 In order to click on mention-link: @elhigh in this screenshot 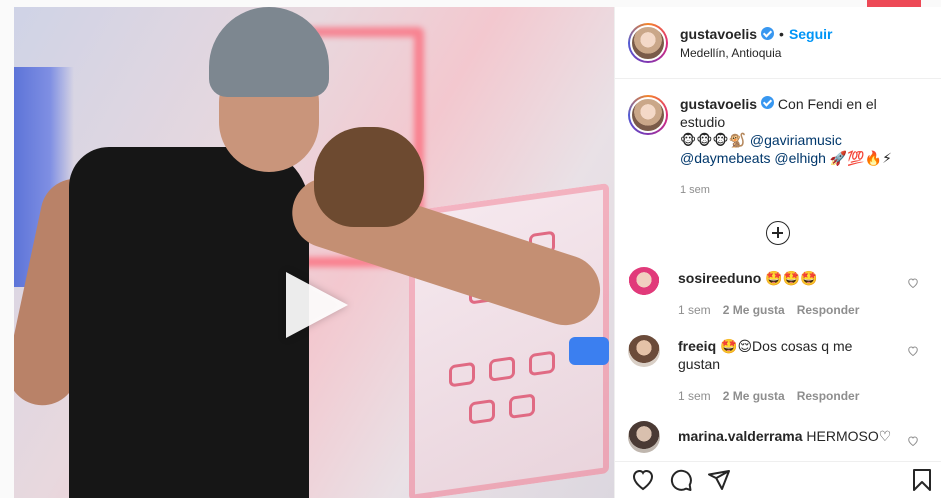, I will do `click(800, 158)`.